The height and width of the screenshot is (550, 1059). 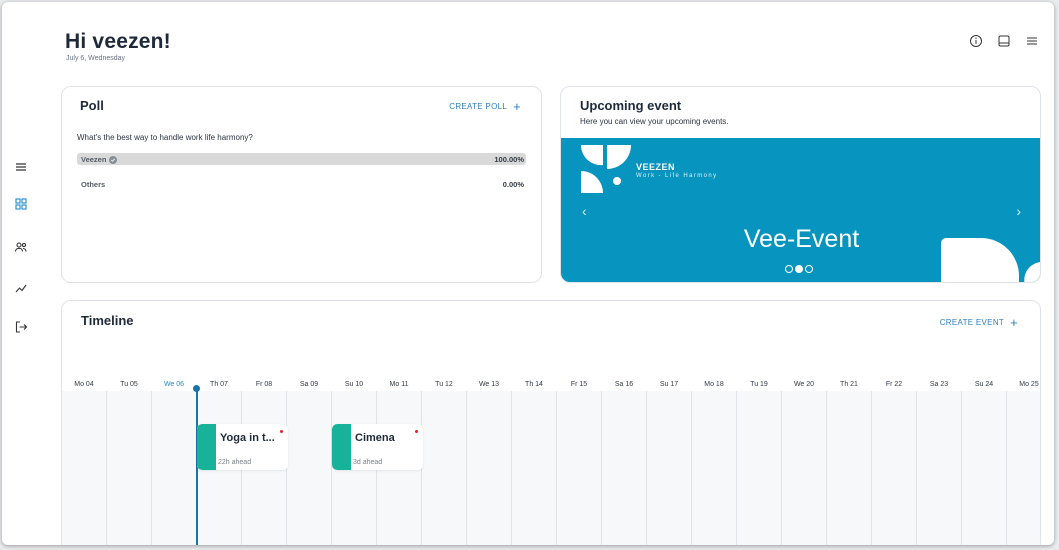 I want to click on timeline-day-label: Sa 23, so click(x=939, y=384).